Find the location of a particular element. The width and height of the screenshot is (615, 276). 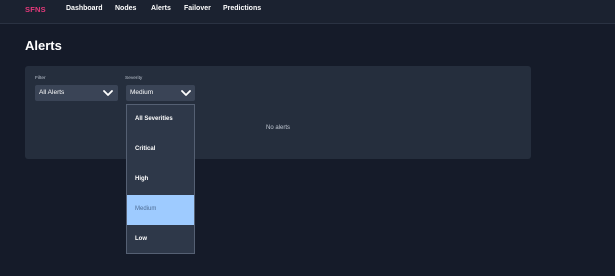

filter-select: All Alerts is located at coordinates (76, 93).